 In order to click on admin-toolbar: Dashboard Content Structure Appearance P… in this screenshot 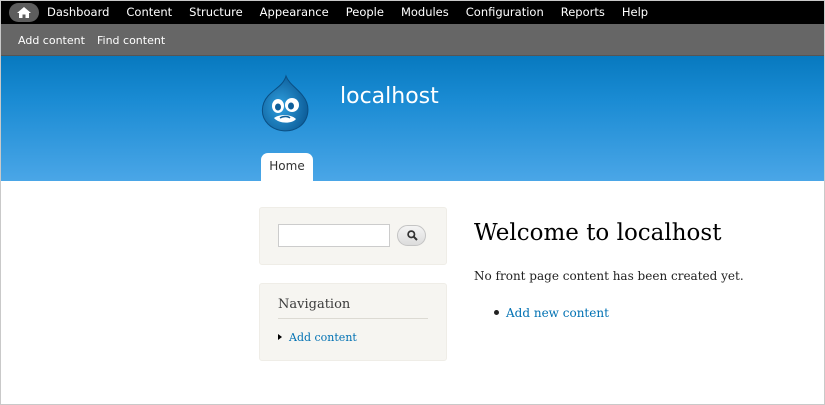, I will do `click(412, 12)`.